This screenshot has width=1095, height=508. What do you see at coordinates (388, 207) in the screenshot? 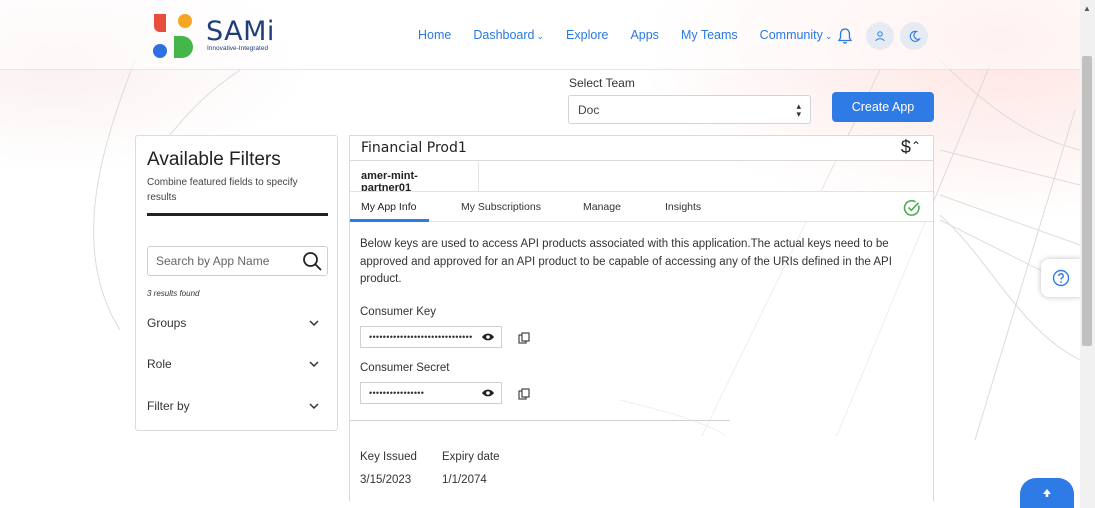
I see `tab-my-app-info: My App Info` at bounding box center [388, 207].